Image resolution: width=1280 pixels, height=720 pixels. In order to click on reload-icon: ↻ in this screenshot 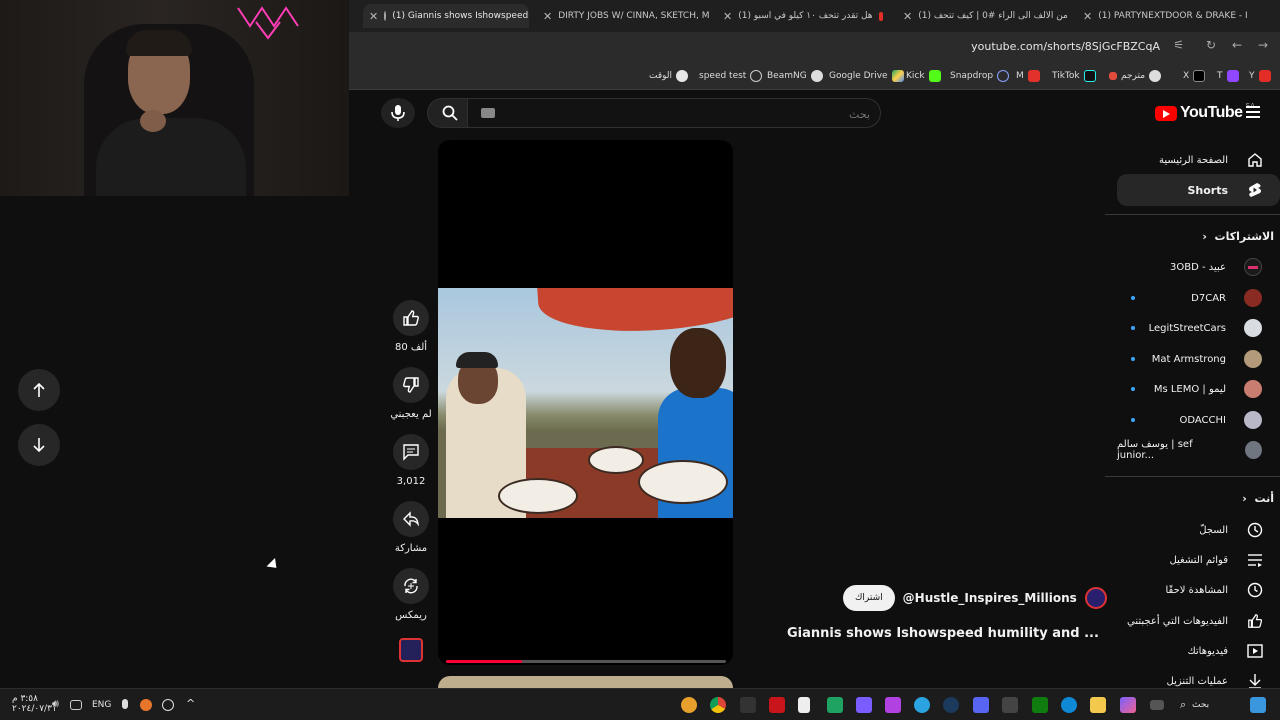, I will do `click(1211, 45)`.